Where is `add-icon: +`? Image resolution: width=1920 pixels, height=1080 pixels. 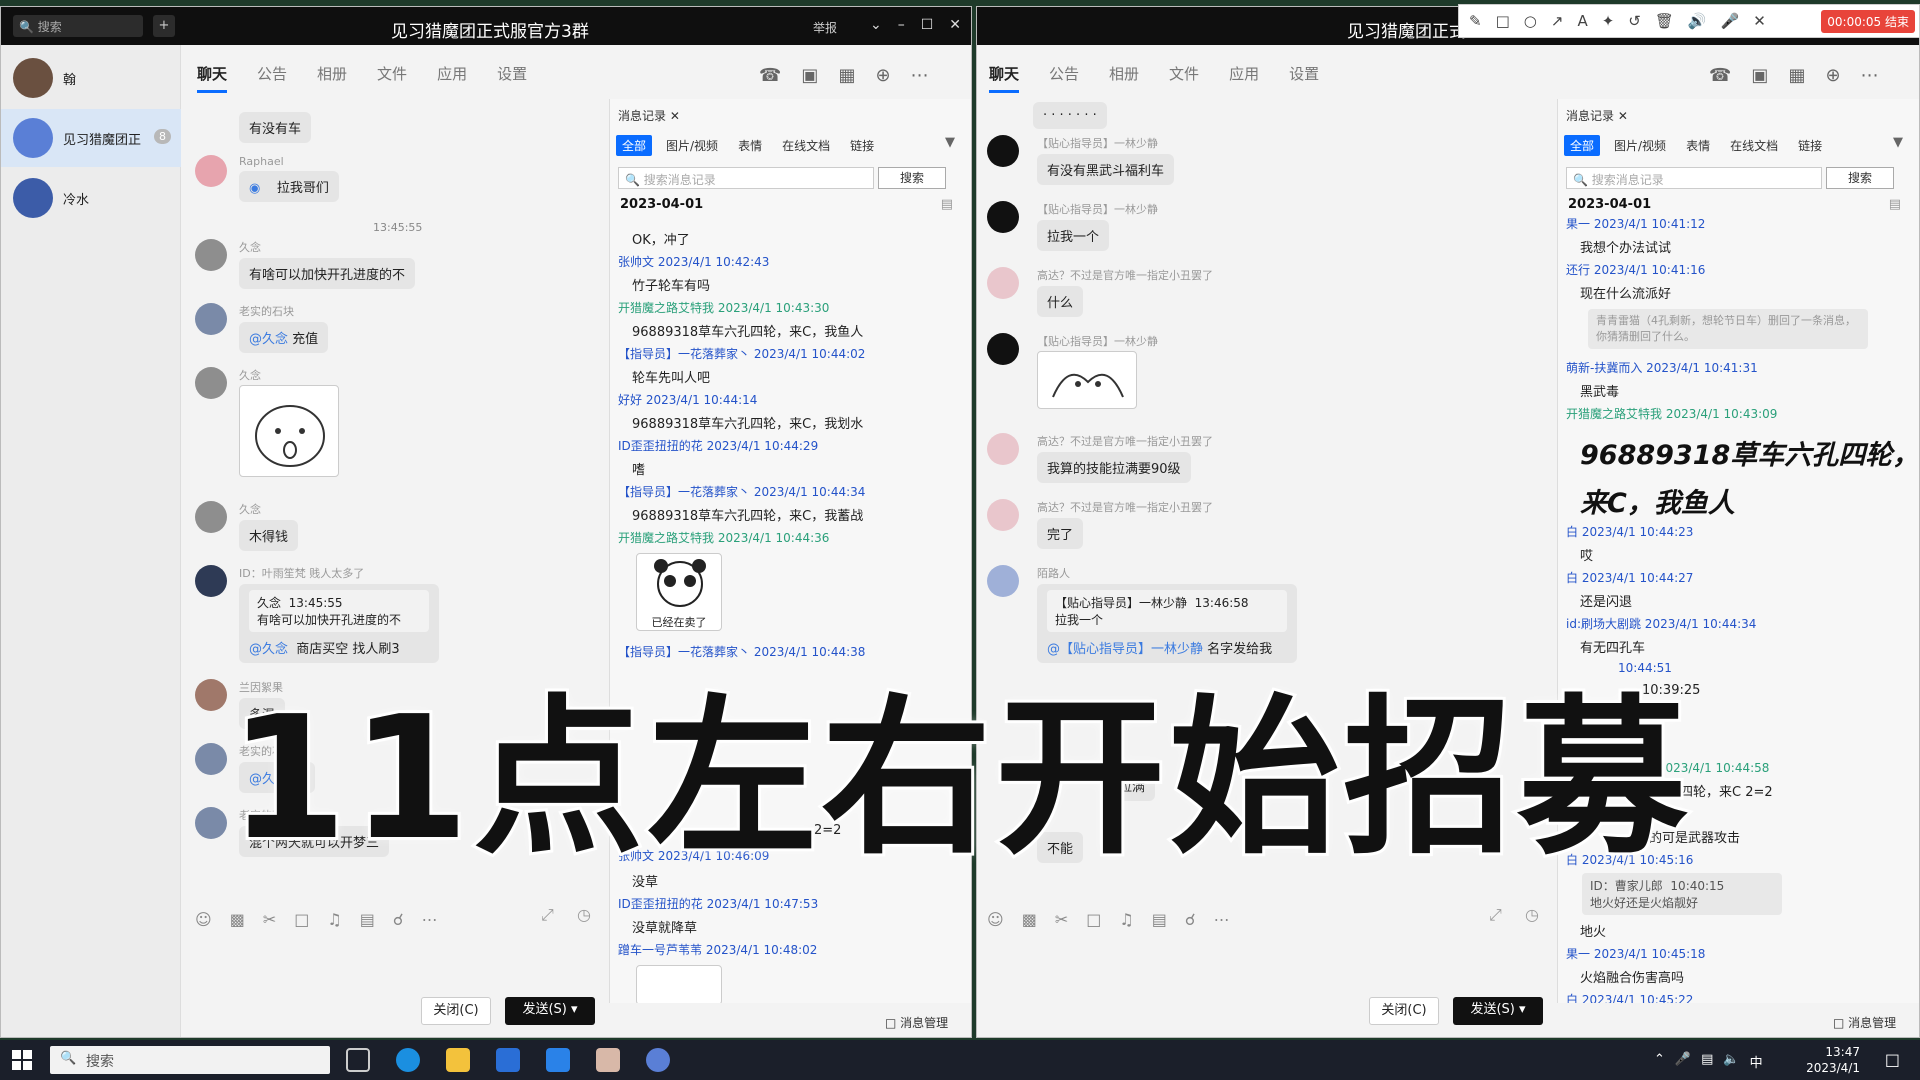
add-icon: + is located at coordinates (164, 26).